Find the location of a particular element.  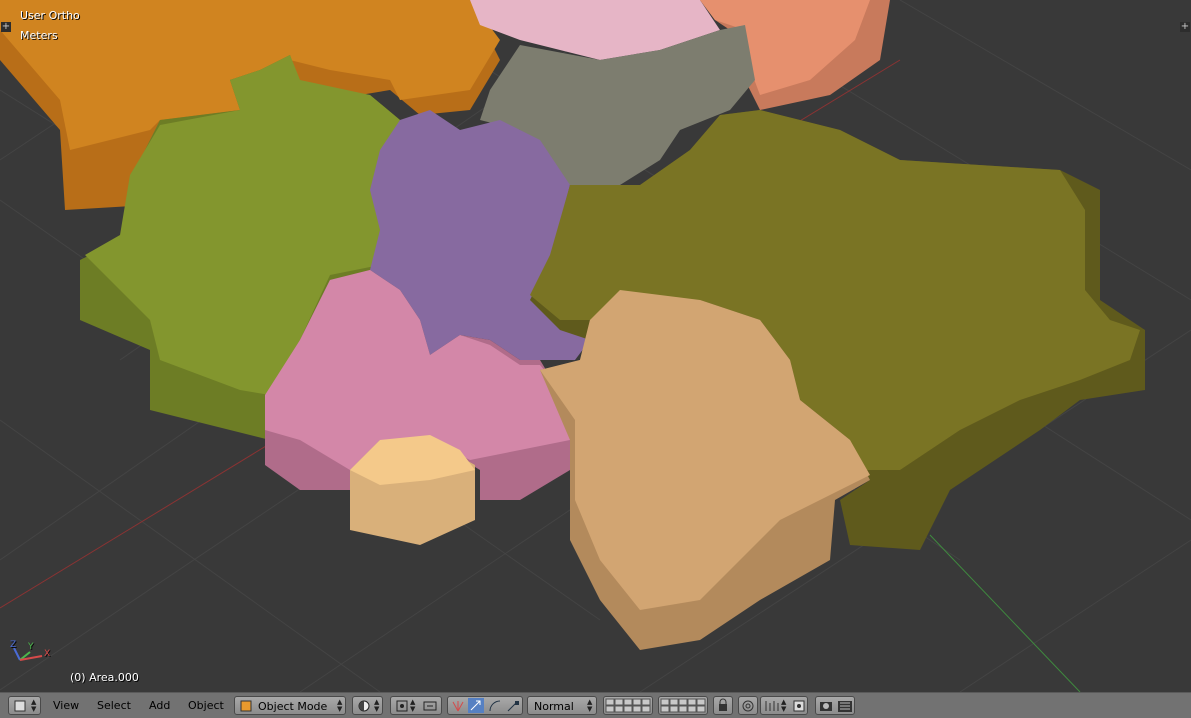

manipulator-icon is located at coordinates (430, 706).